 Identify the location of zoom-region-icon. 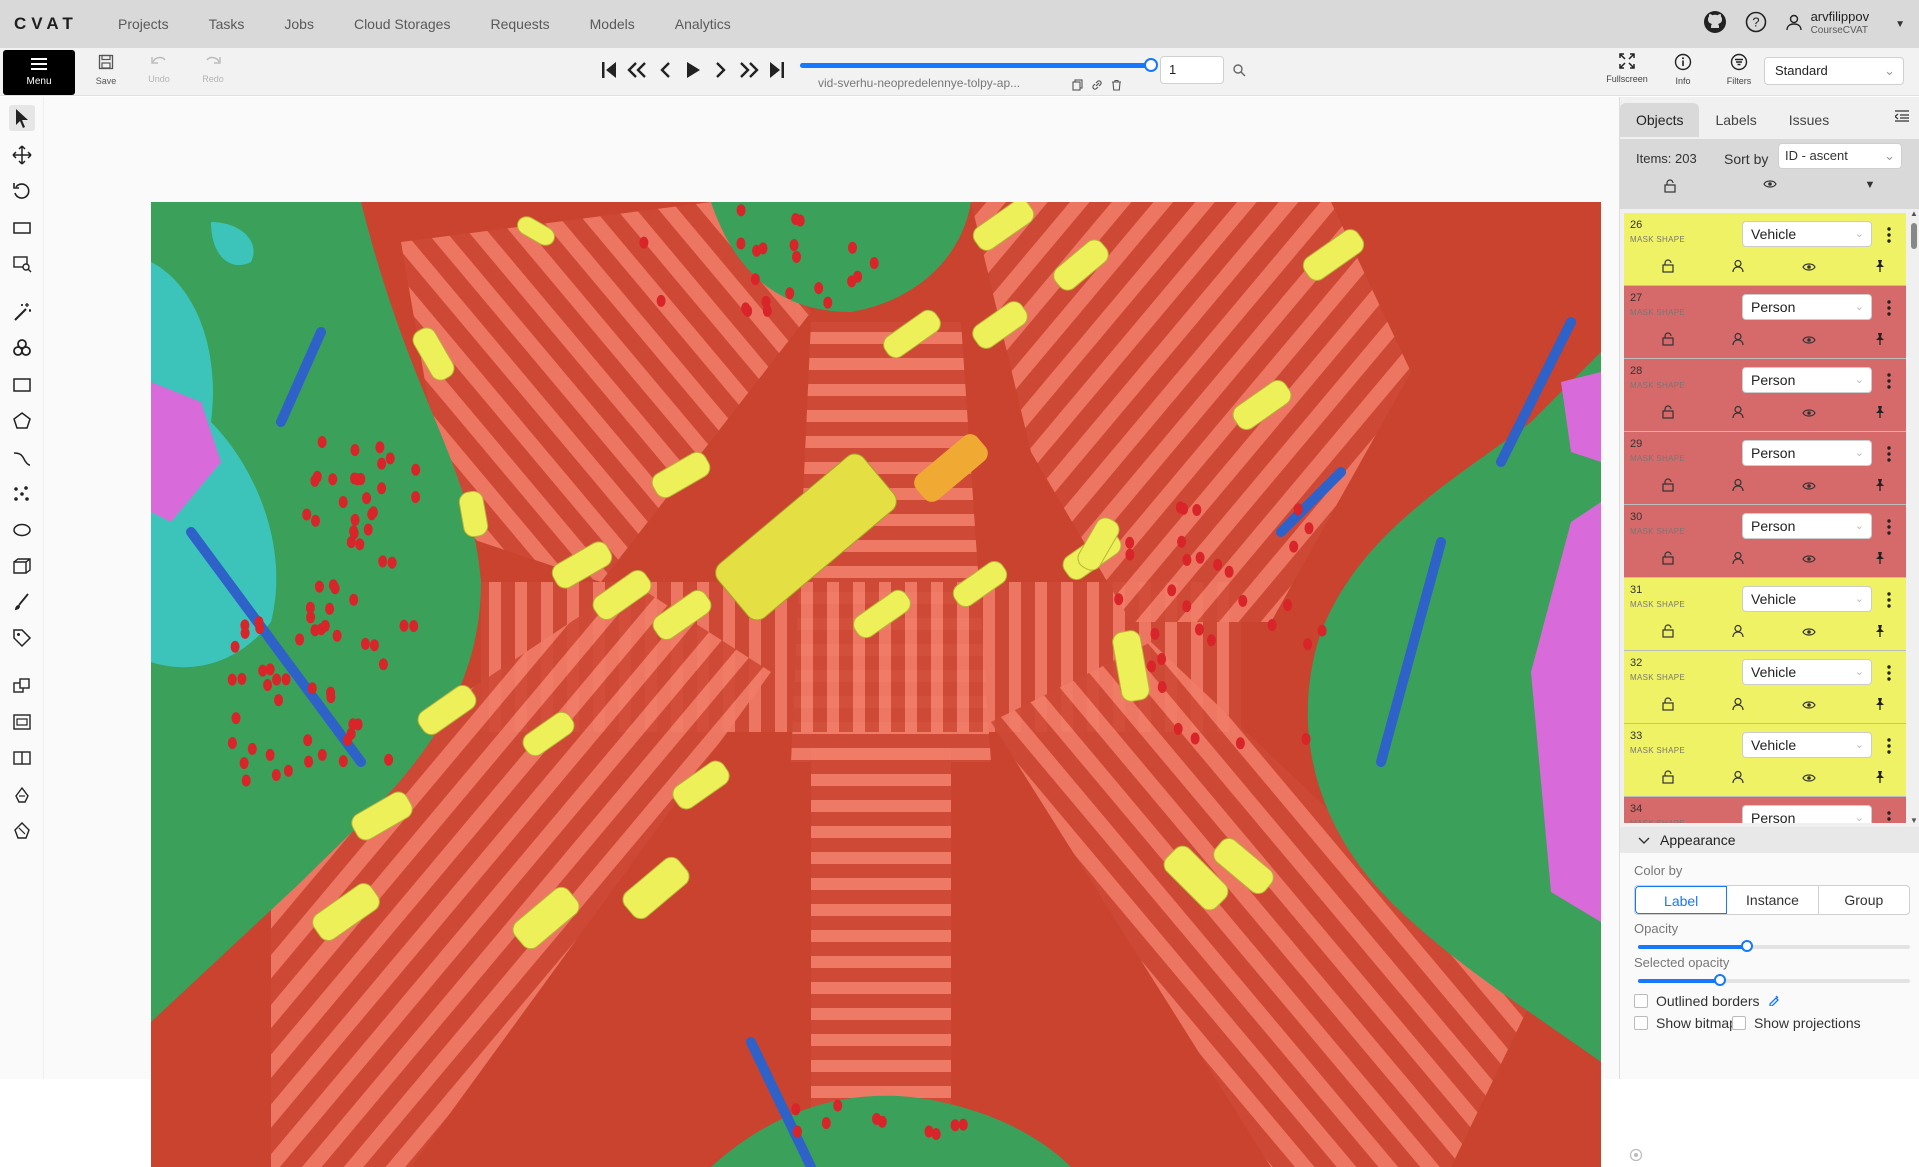
(22, 264).